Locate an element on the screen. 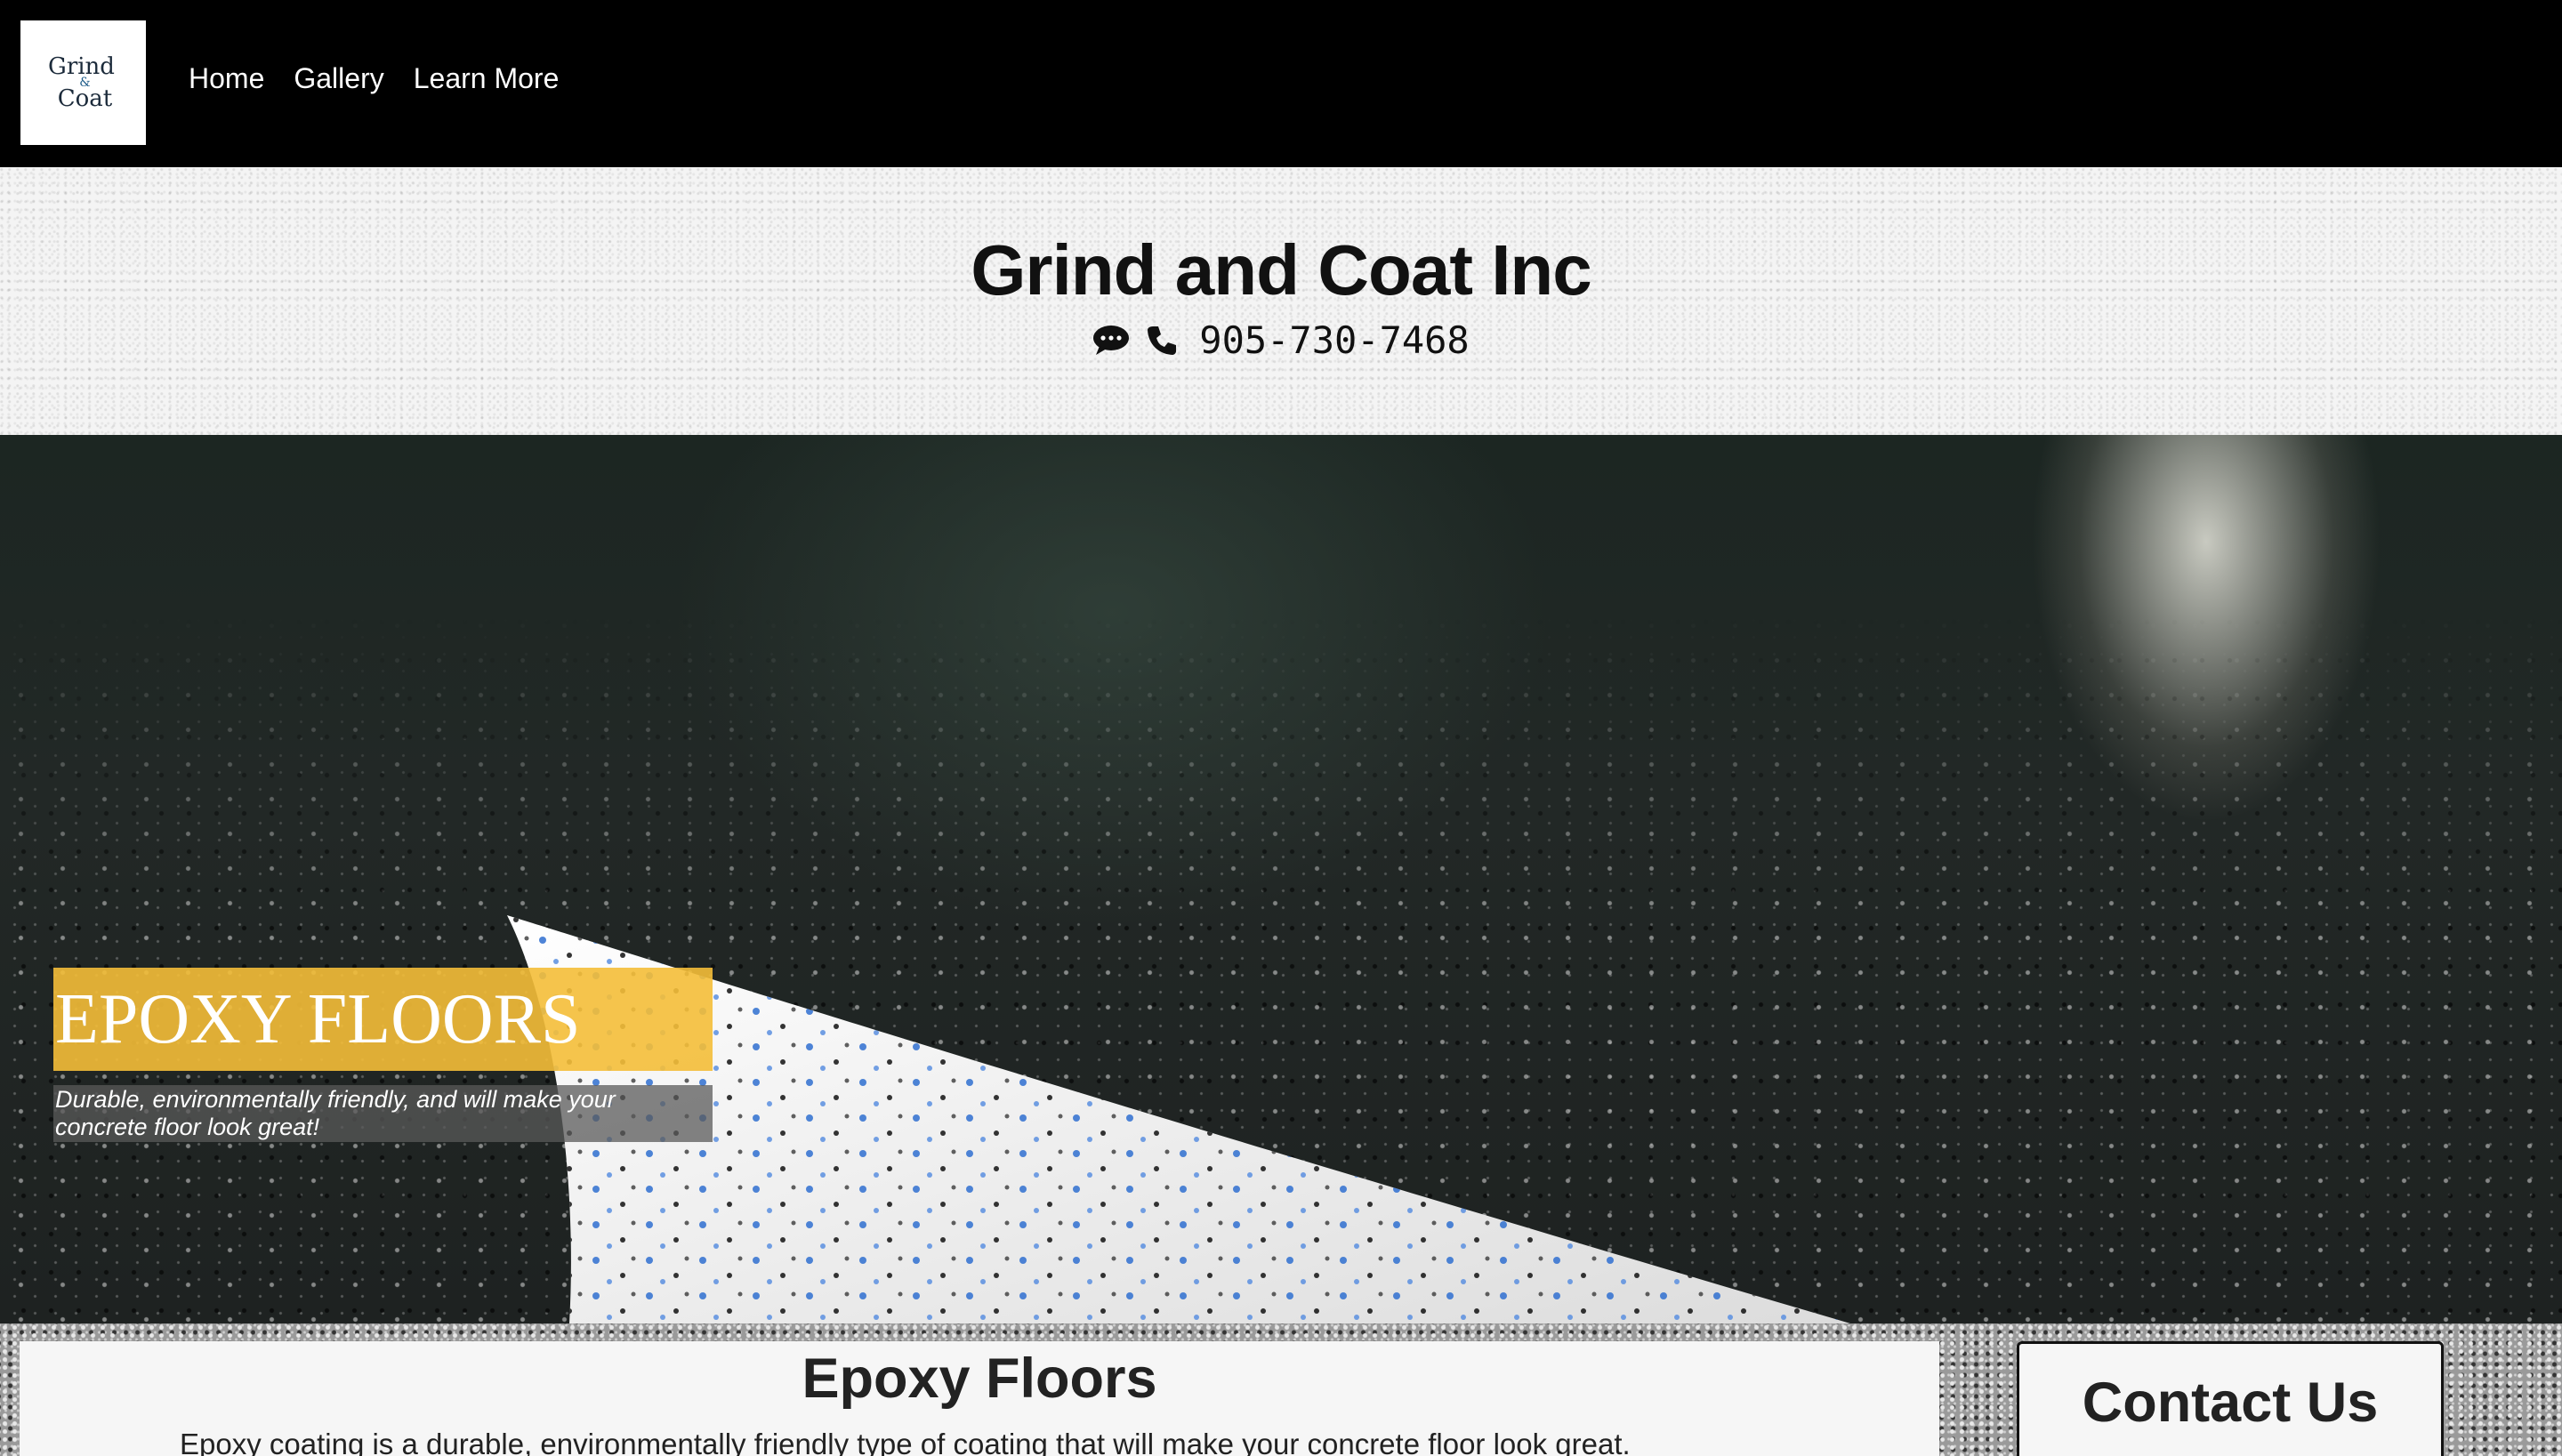 The height and width of the screenshot is (1456, 2562). contact-line: 905-730-7468 is located at coordinates (1281, 340).